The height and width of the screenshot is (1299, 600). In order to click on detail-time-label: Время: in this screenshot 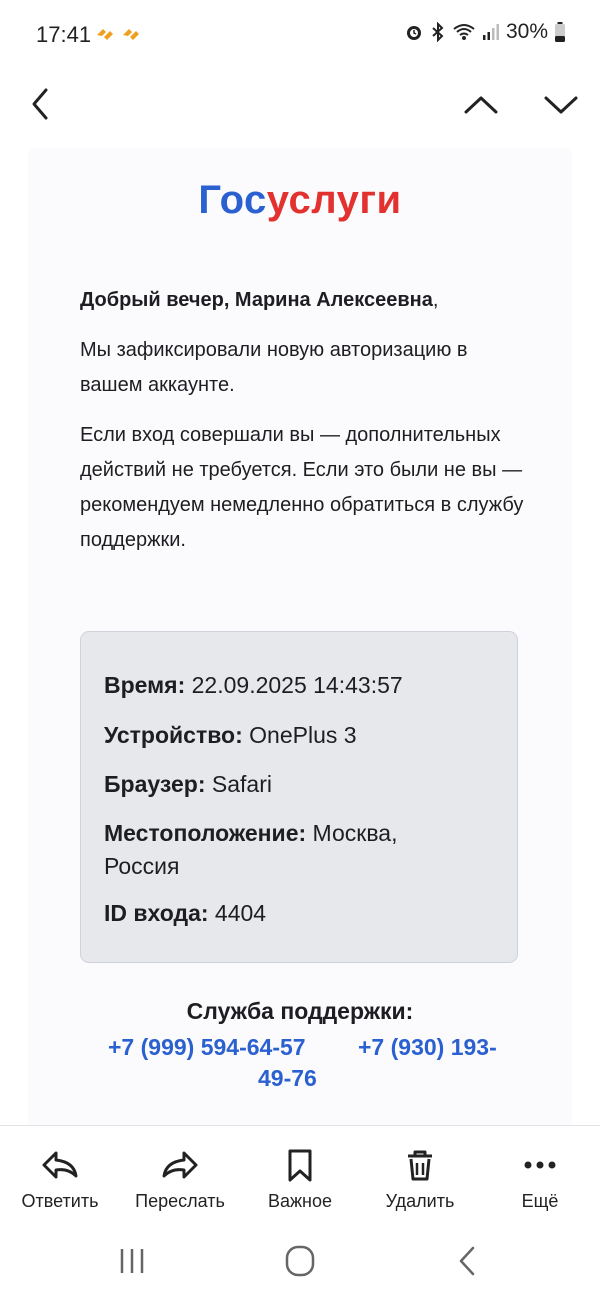, I will do `click(145, 685)`.